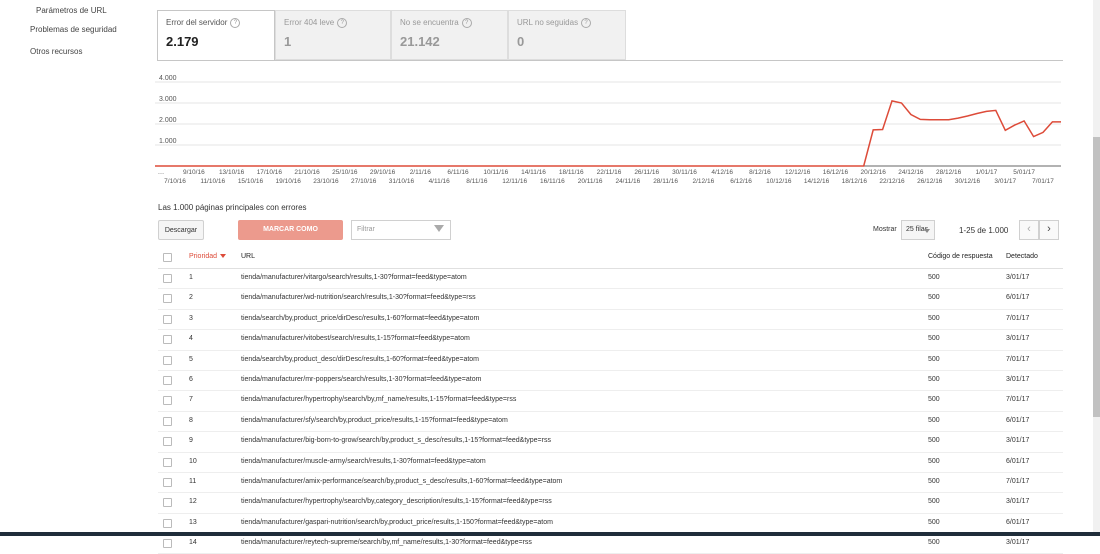 The image size is (1100, 554). I want to click on page-scrollbar, so click(1096, 268).